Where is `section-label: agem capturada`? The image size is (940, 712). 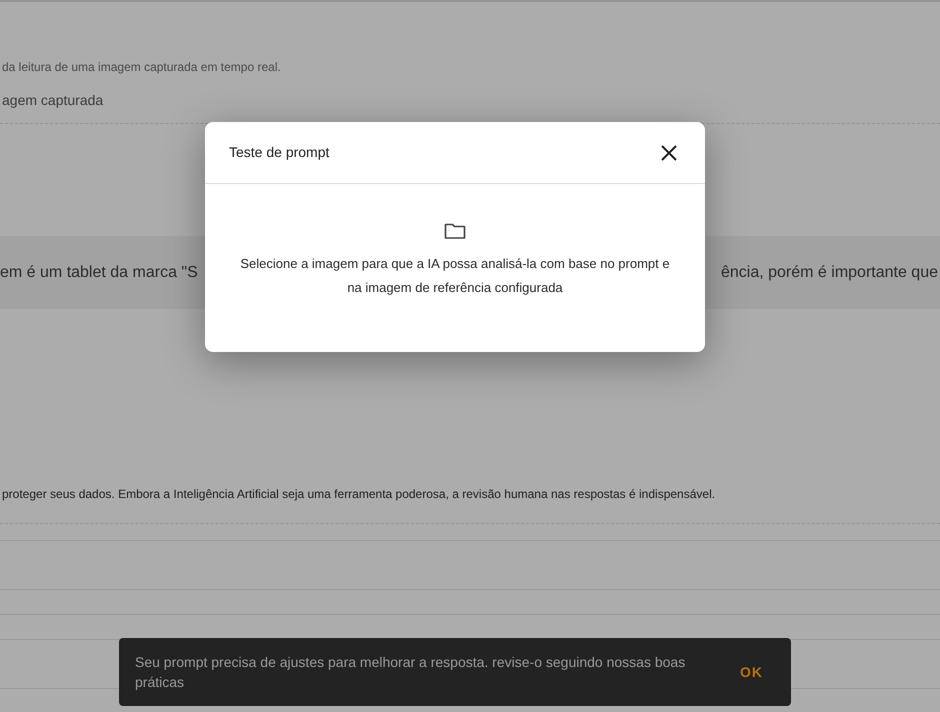
section-label: agem capturada is located at coordinates (52, 100).